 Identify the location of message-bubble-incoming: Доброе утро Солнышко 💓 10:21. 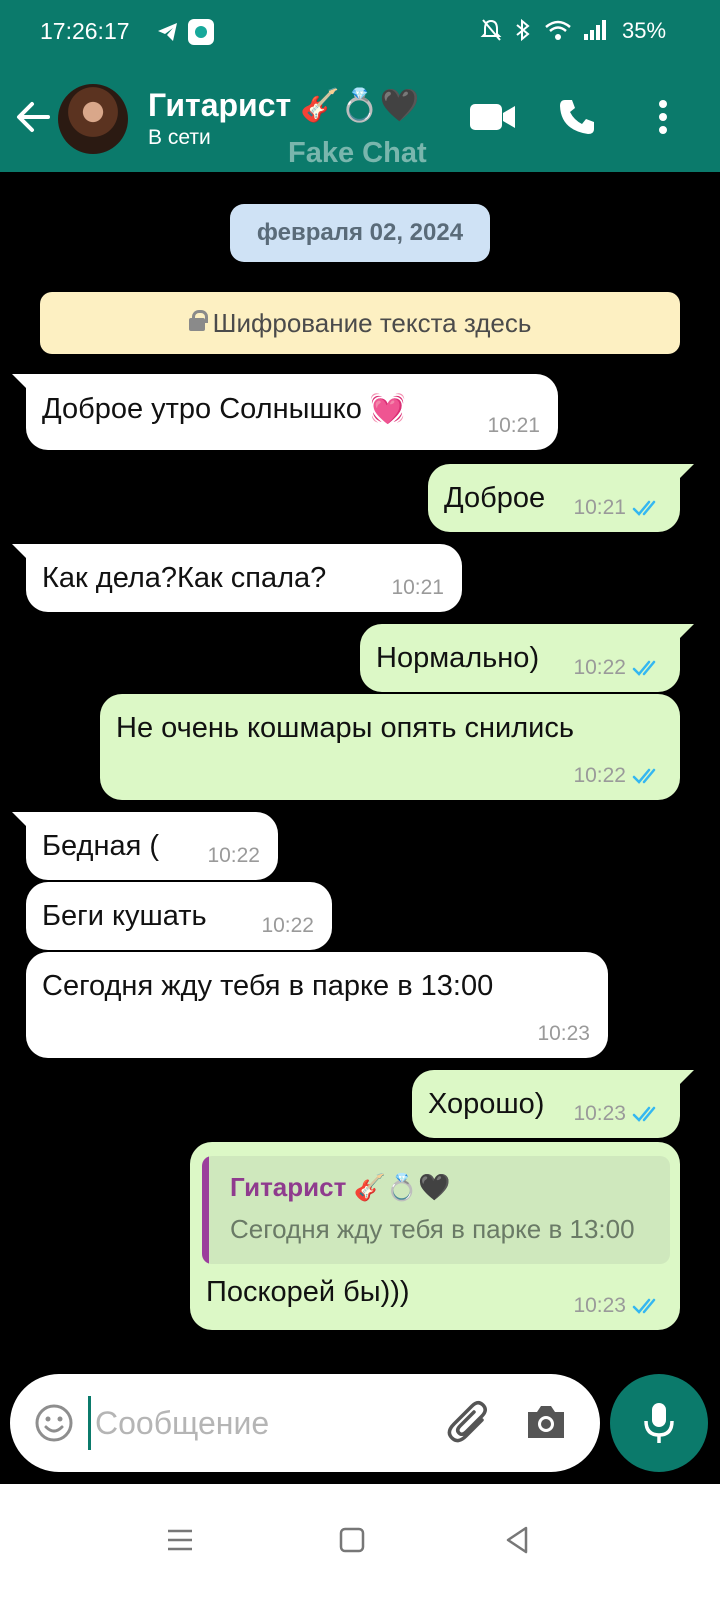
(285, 412).